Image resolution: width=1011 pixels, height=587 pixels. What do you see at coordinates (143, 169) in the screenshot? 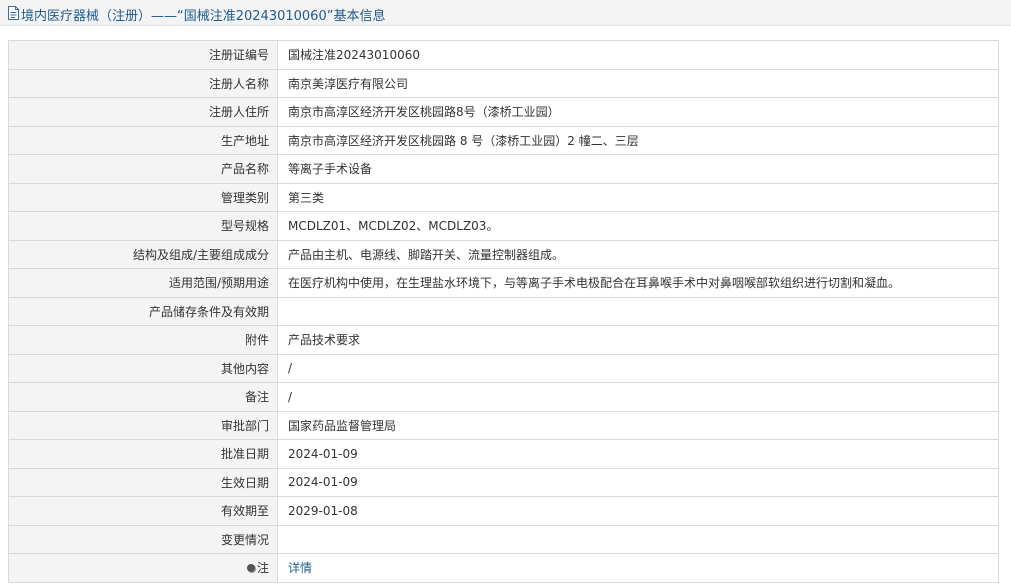
I see `field-label: 产品名称` at bounding box center [143, 169].